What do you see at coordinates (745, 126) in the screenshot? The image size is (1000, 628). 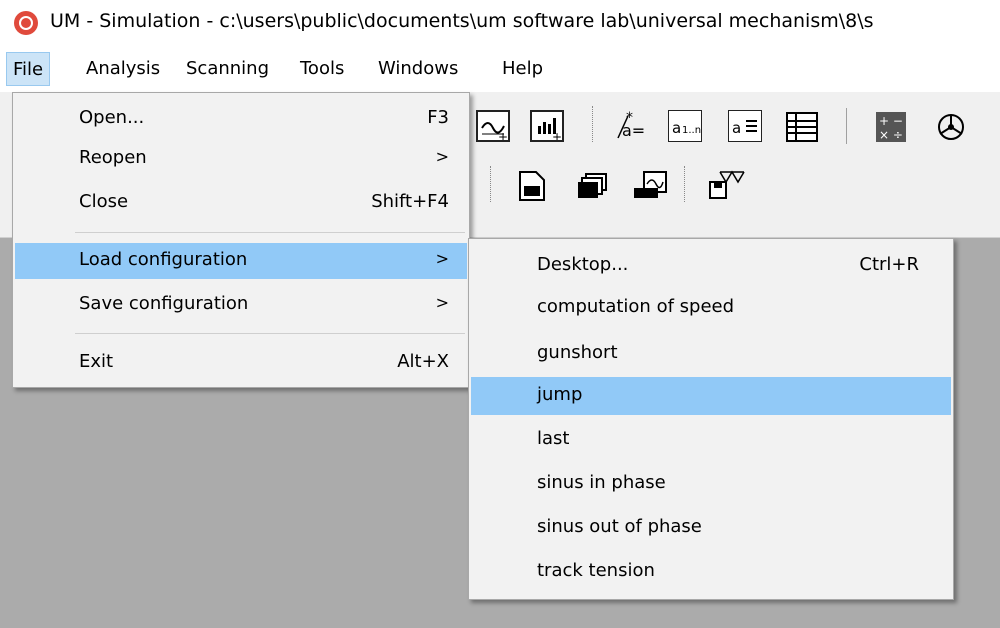 I see `variable-list-icon: a` at bounding box center [745, 126].